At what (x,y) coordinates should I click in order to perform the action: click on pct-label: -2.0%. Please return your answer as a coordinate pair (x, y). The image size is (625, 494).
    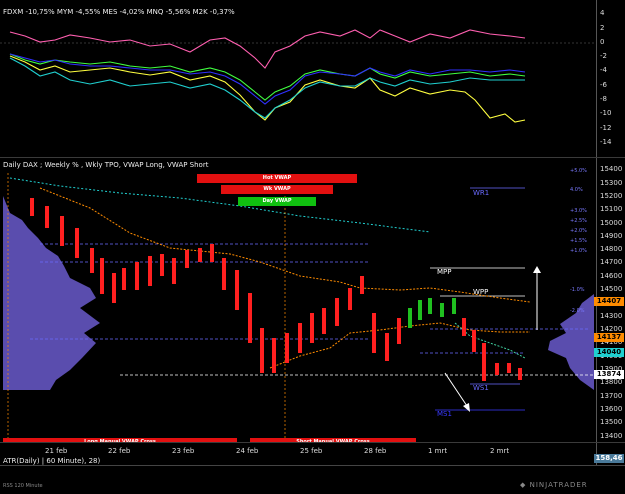
    Looking at the image, I should click on (577, 311).